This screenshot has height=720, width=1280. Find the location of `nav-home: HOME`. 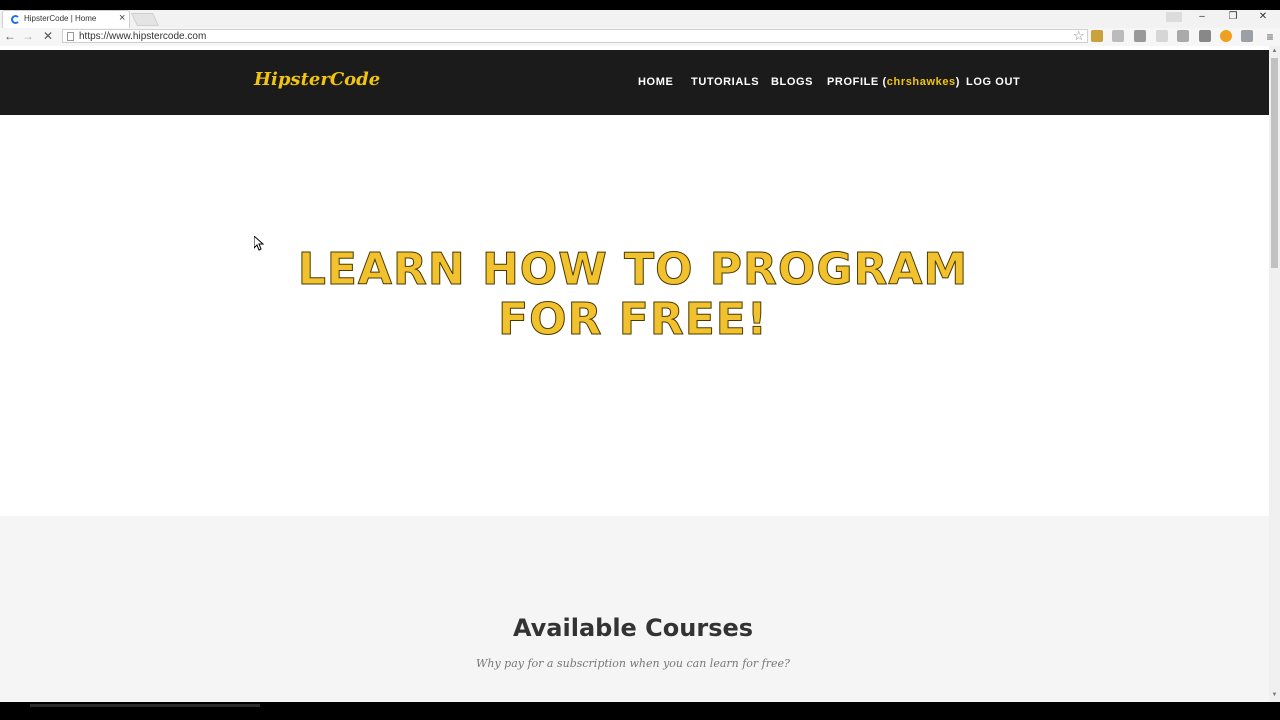

nav-home: HOME is located at coordinates (655, 82).